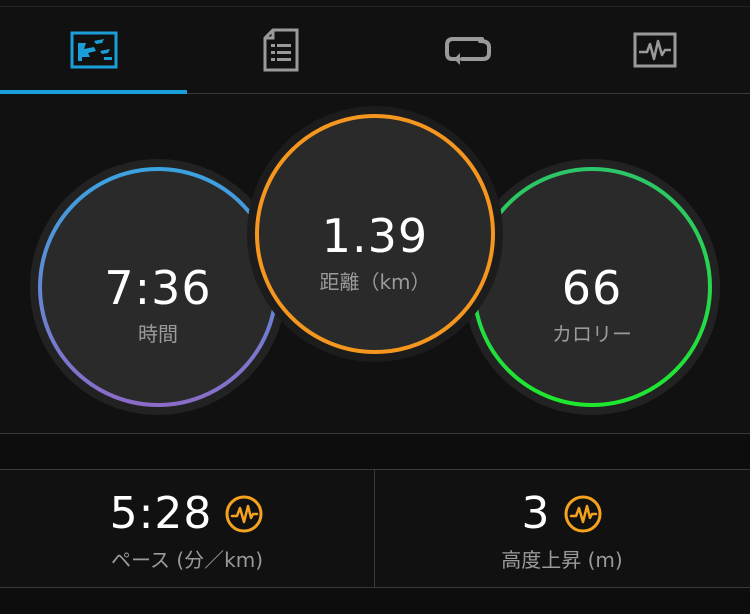 This screenshot has height=614, width=750. I want to click on tab-charts, so click(654, 49).